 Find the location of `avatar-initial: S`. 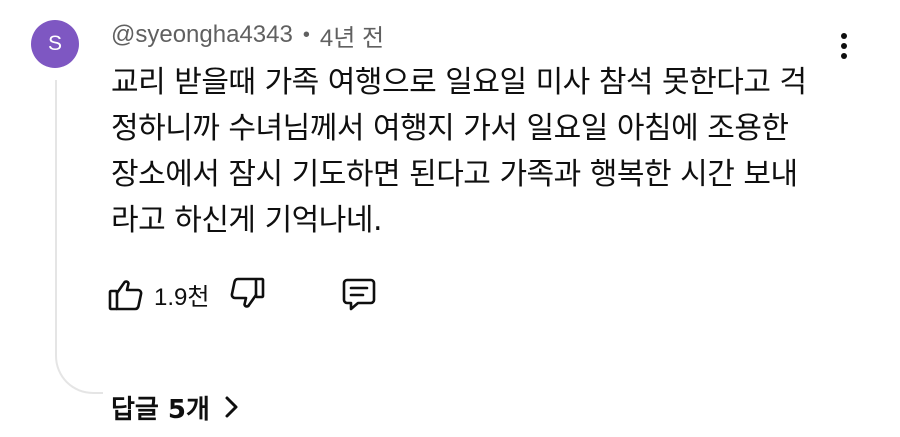

avatar-initial: S is located at coordinates (54, 43).